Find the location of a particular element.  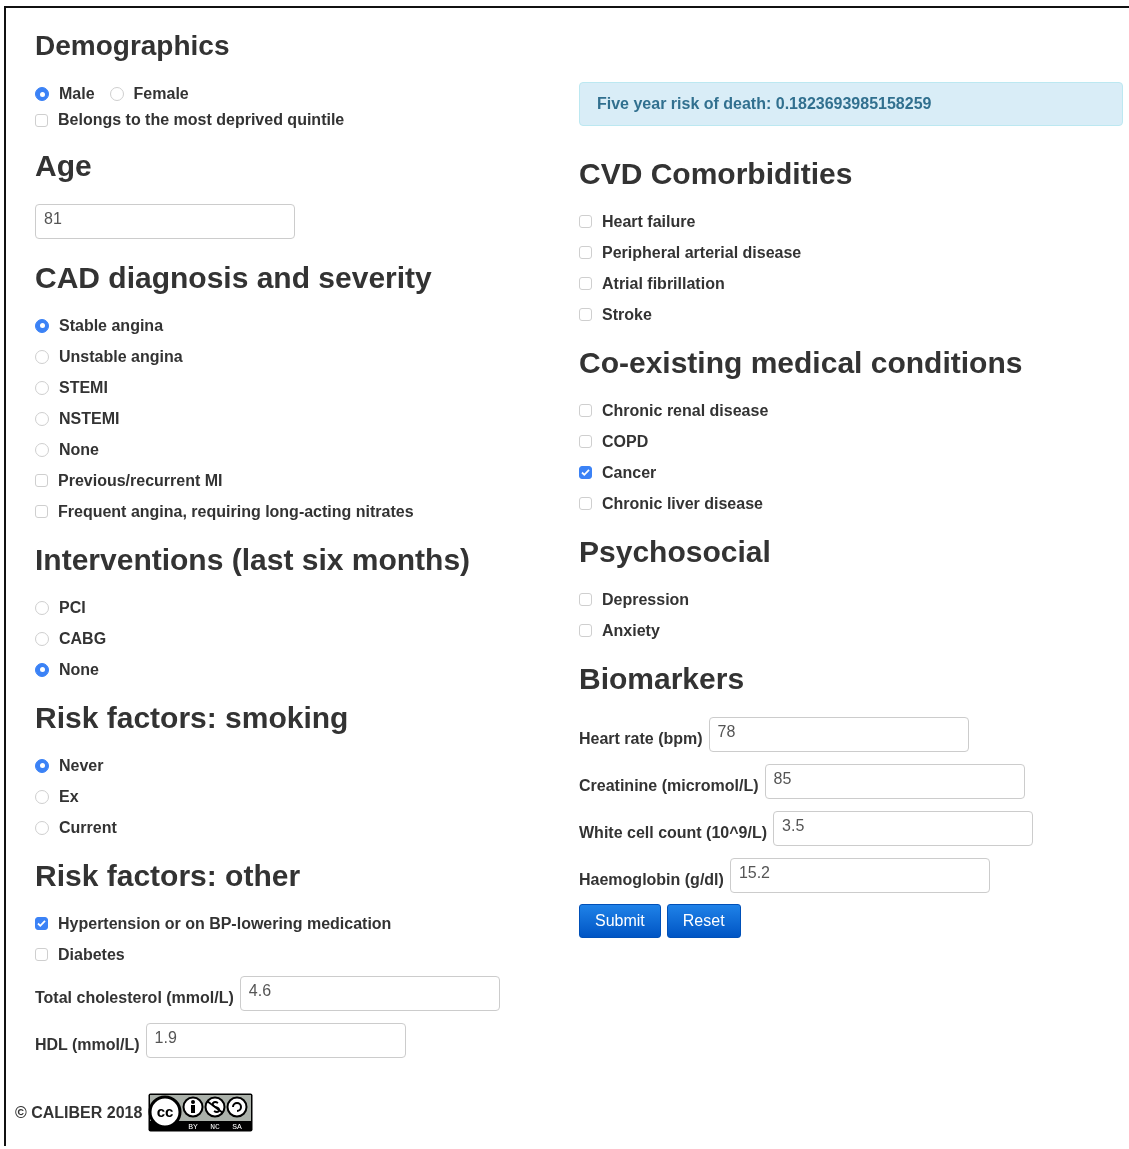

section-heading: Risk factors: other is located at coordinates (168, 876).